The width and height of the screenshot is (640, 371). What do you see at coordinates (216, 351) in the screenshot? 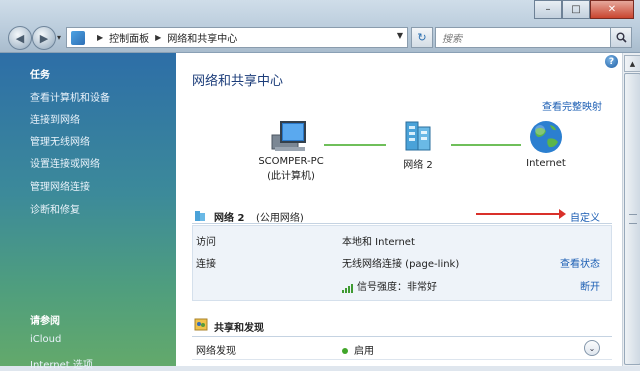
I see `network-discovery-label: 网络发现` at bounding box center [216, 351].